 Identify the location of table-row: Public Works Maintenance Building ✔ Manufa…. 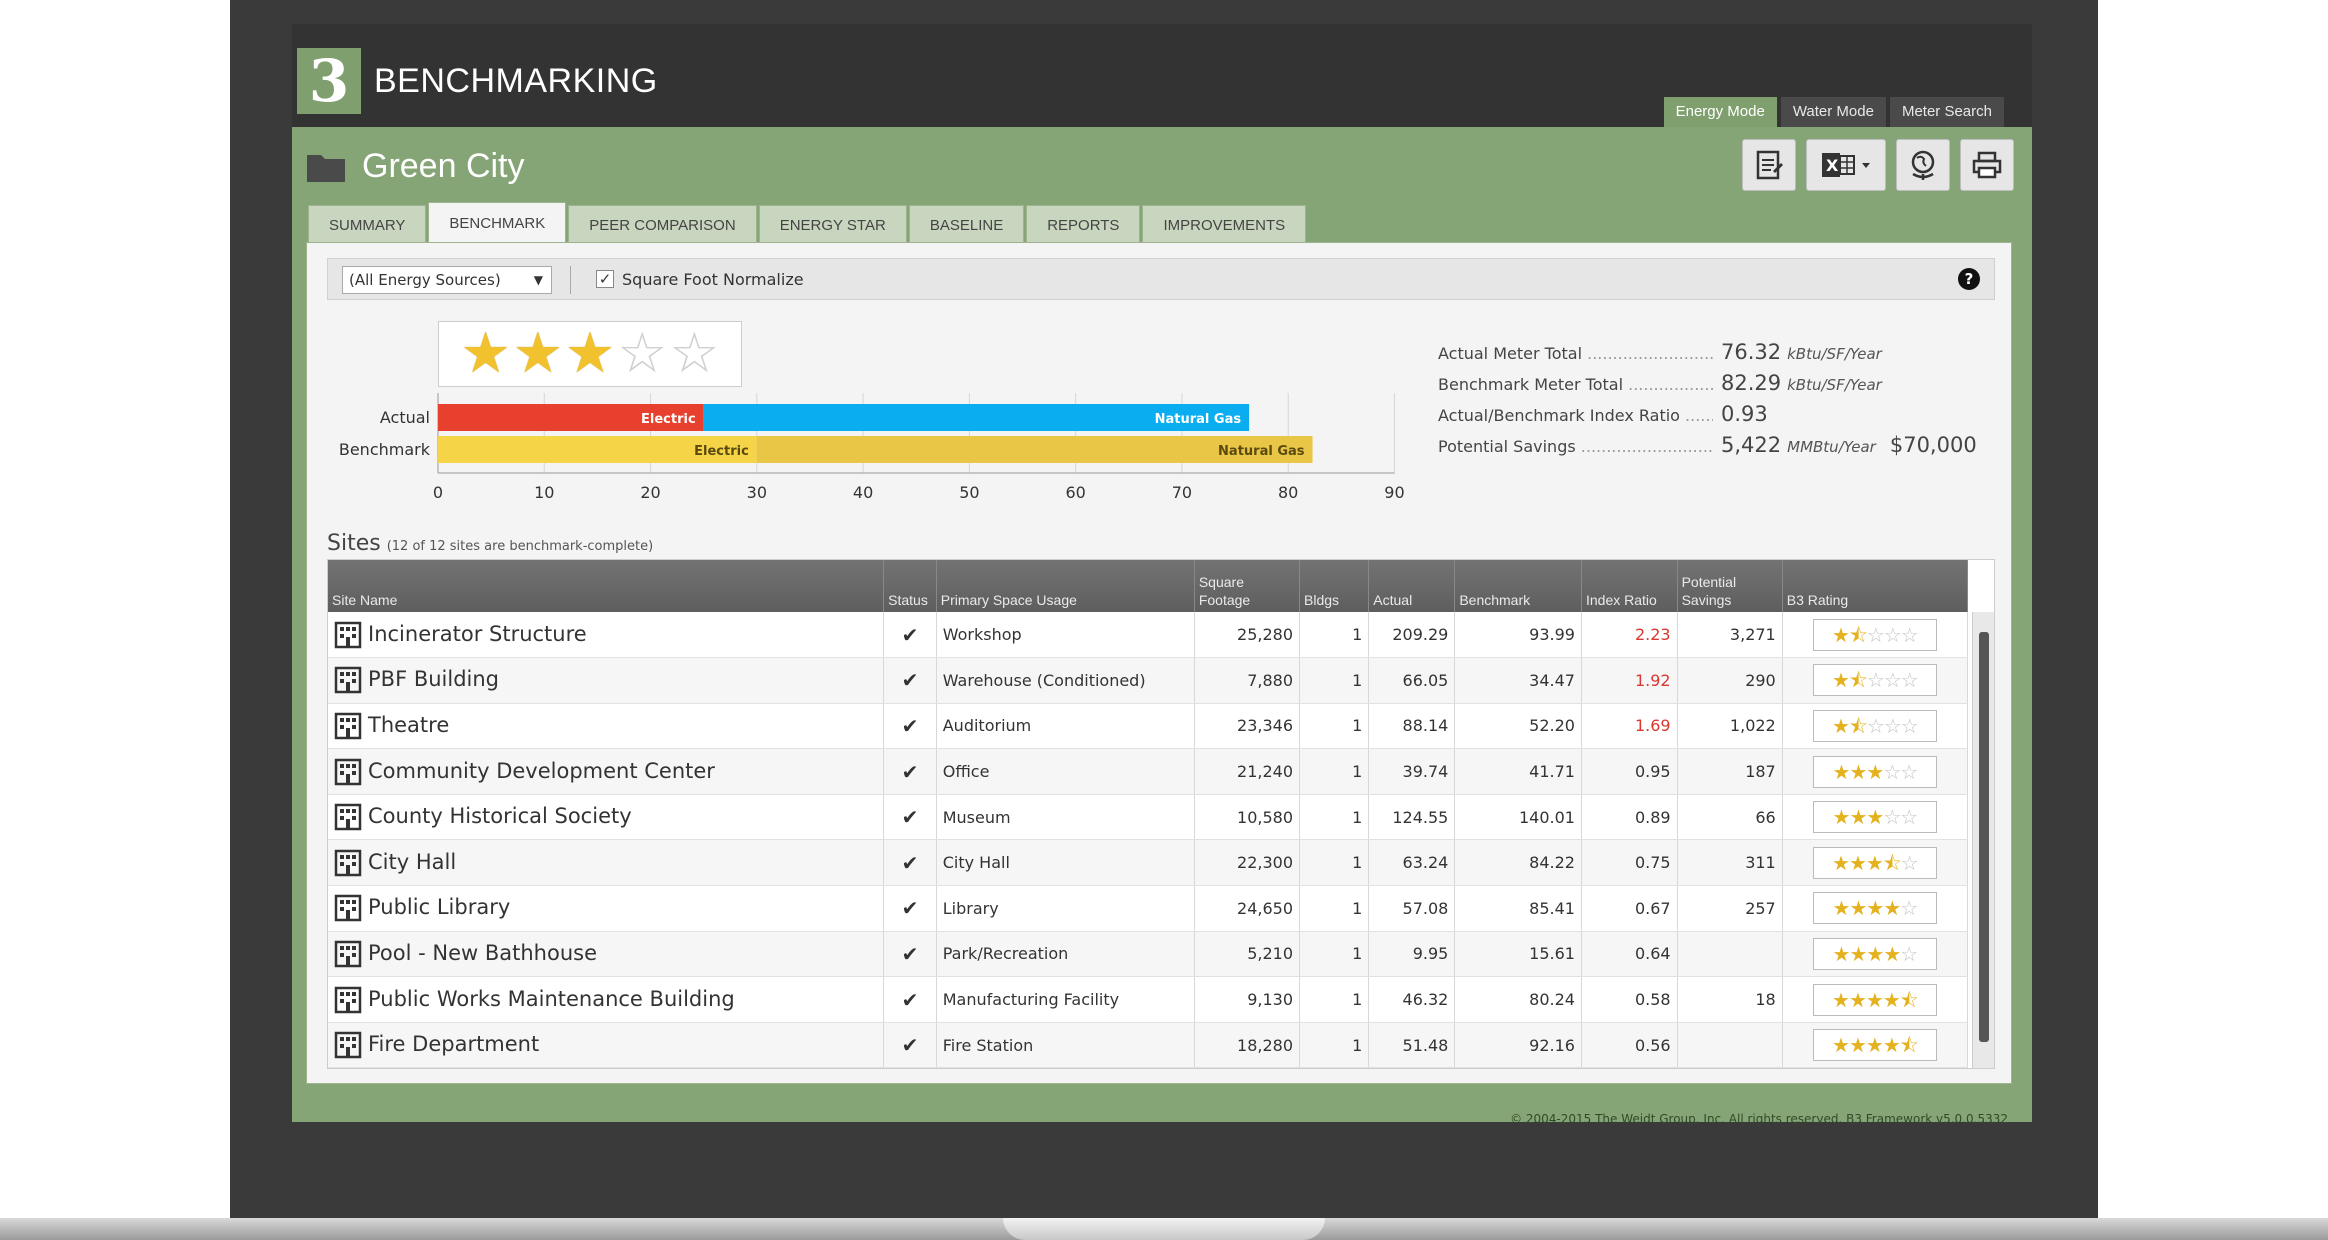
(1148, 999).